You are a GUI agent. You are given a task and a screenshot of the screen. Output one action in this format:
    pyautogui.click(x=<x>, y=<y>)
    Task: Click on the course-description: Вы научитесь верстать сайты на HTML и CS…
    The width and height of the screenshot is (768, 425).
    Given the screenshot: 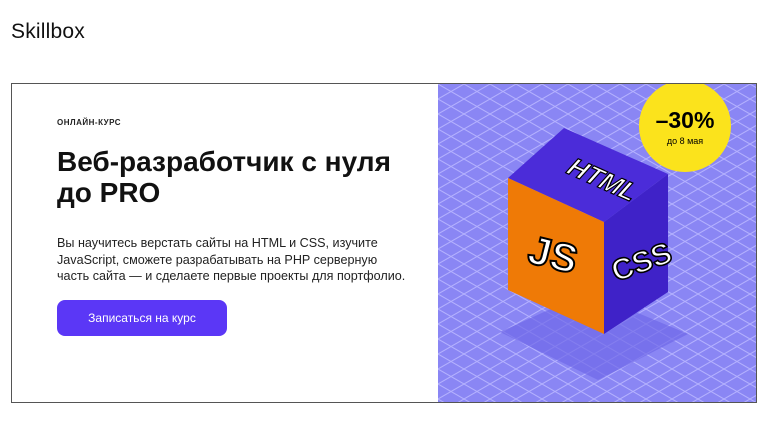 What is the action you would take?
    pyautogui.click(x=231, y=259)
    